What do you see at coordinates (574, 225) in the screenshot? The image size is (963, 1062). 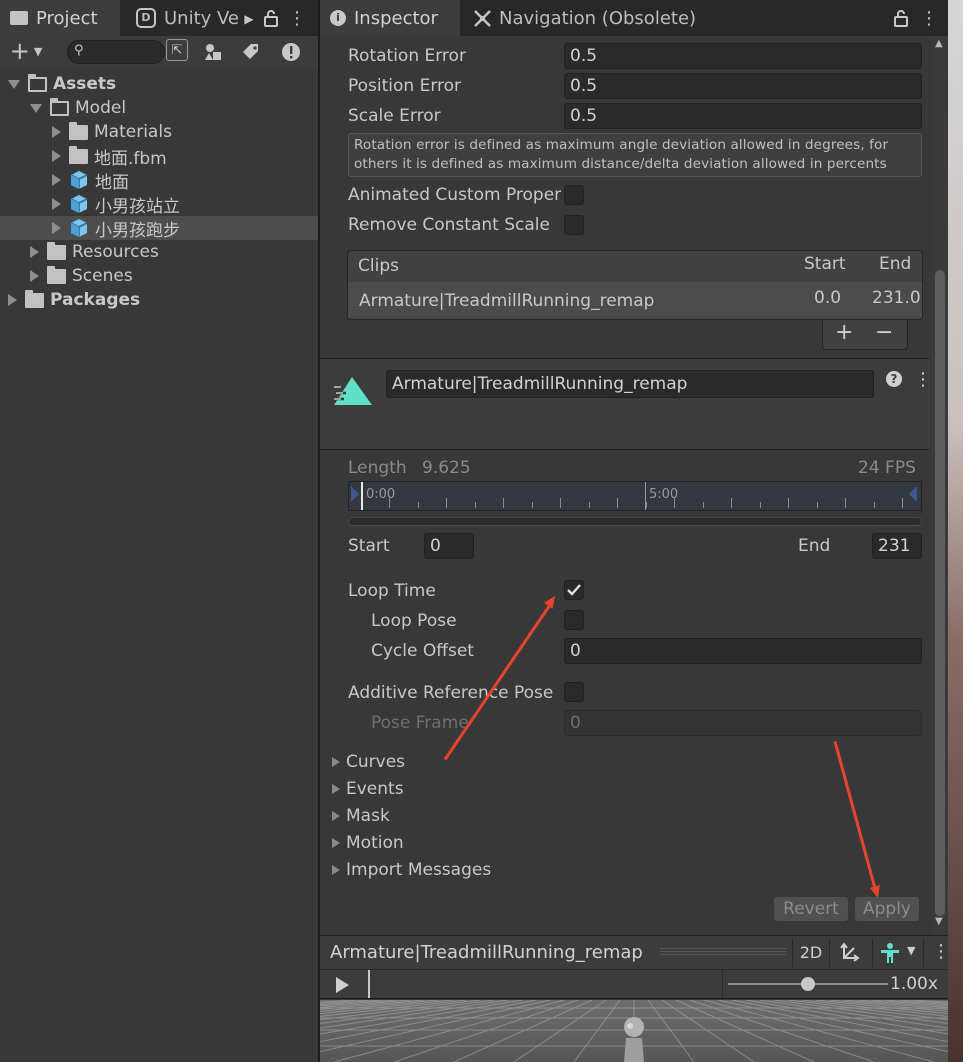 I see `remove-constant-scale-checkbox` at bounding box center [574, 225].